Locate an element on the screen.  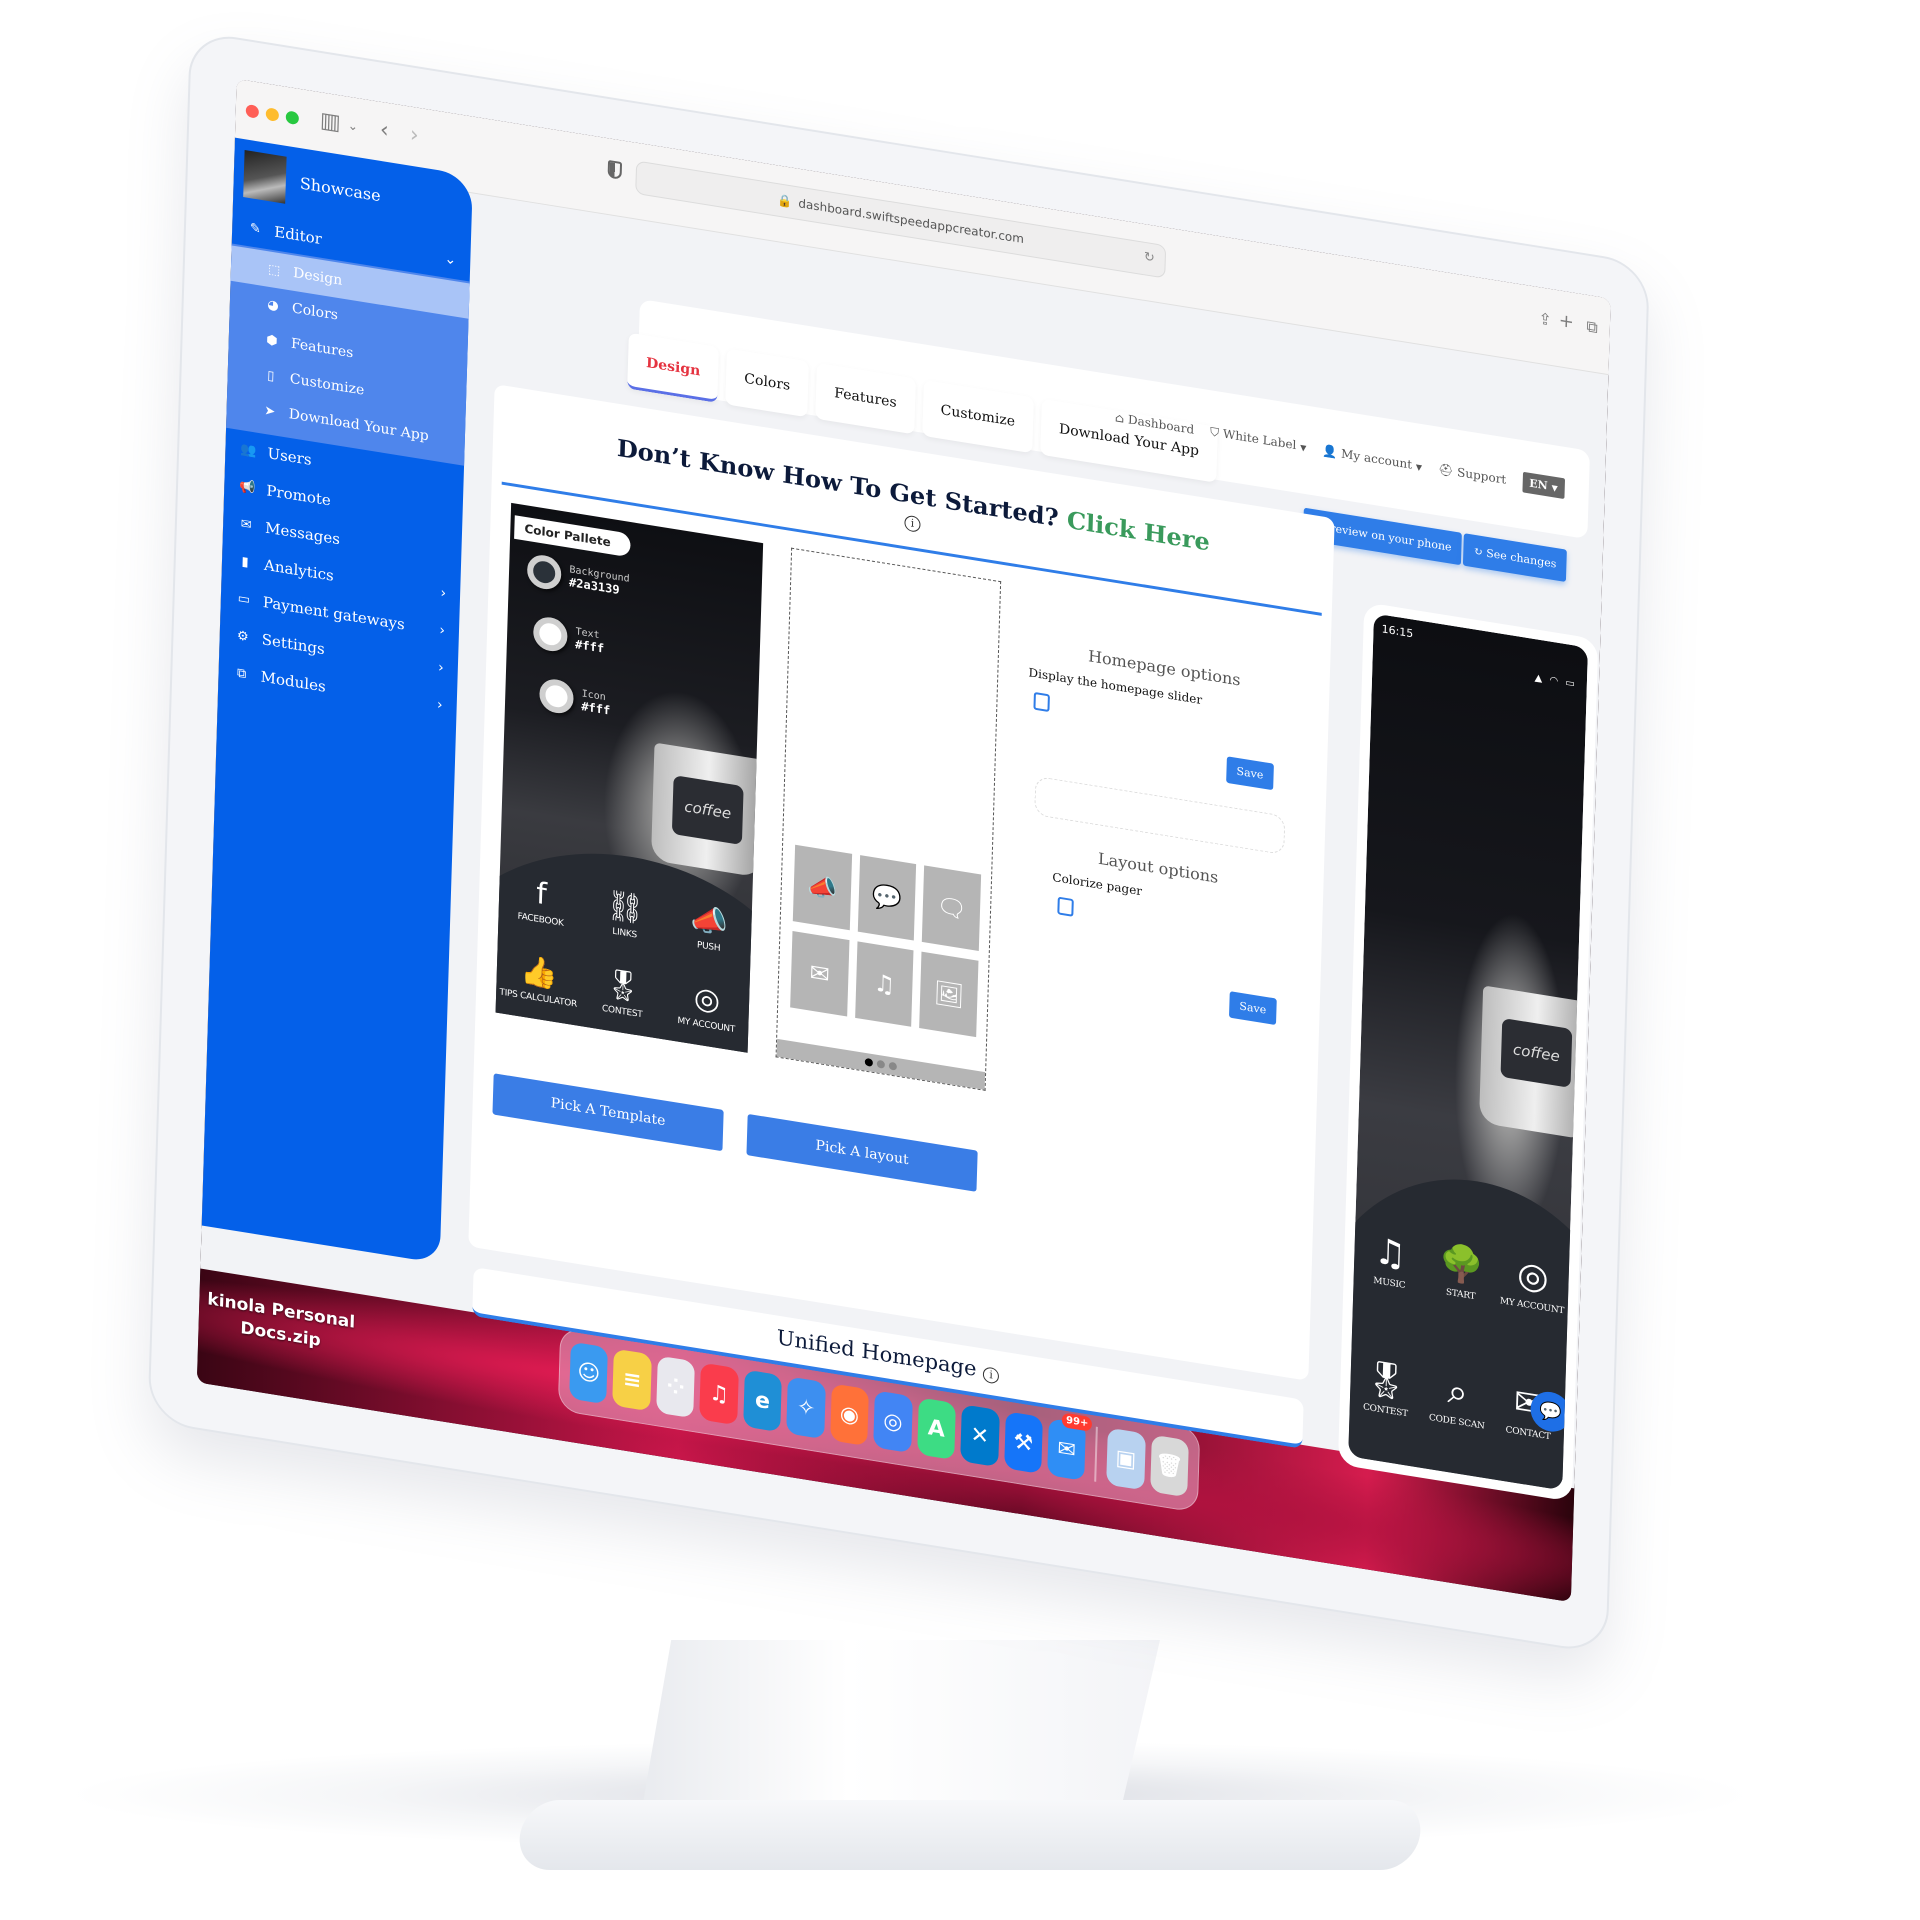
chevron-right-icon: › is located at coordinates (439, 705).